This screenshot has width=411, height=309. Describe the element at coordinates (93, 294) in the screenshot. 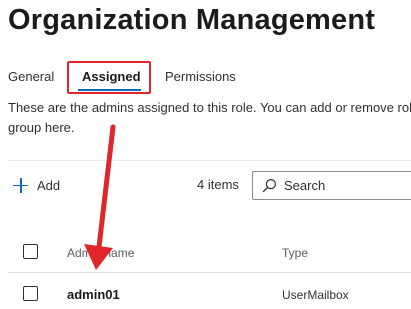

I see `admin-name-cell: admin01` at that location.